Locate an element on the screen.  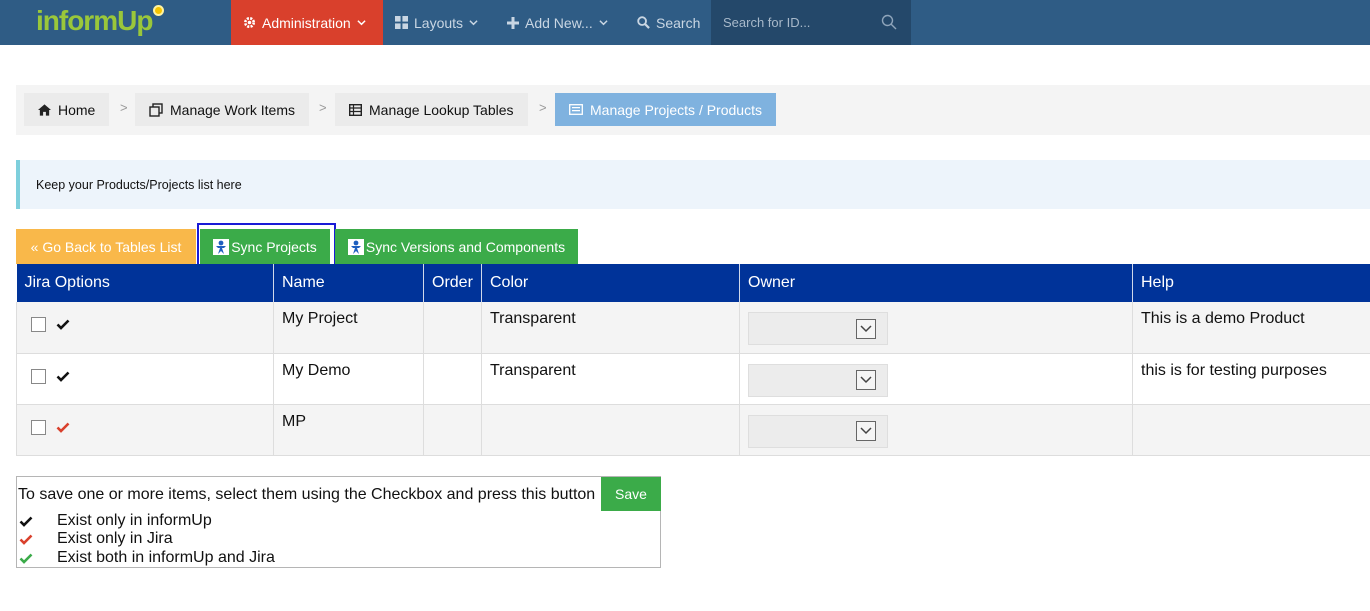
nav-layouts: Layouts is located at coordinates (436, 22).